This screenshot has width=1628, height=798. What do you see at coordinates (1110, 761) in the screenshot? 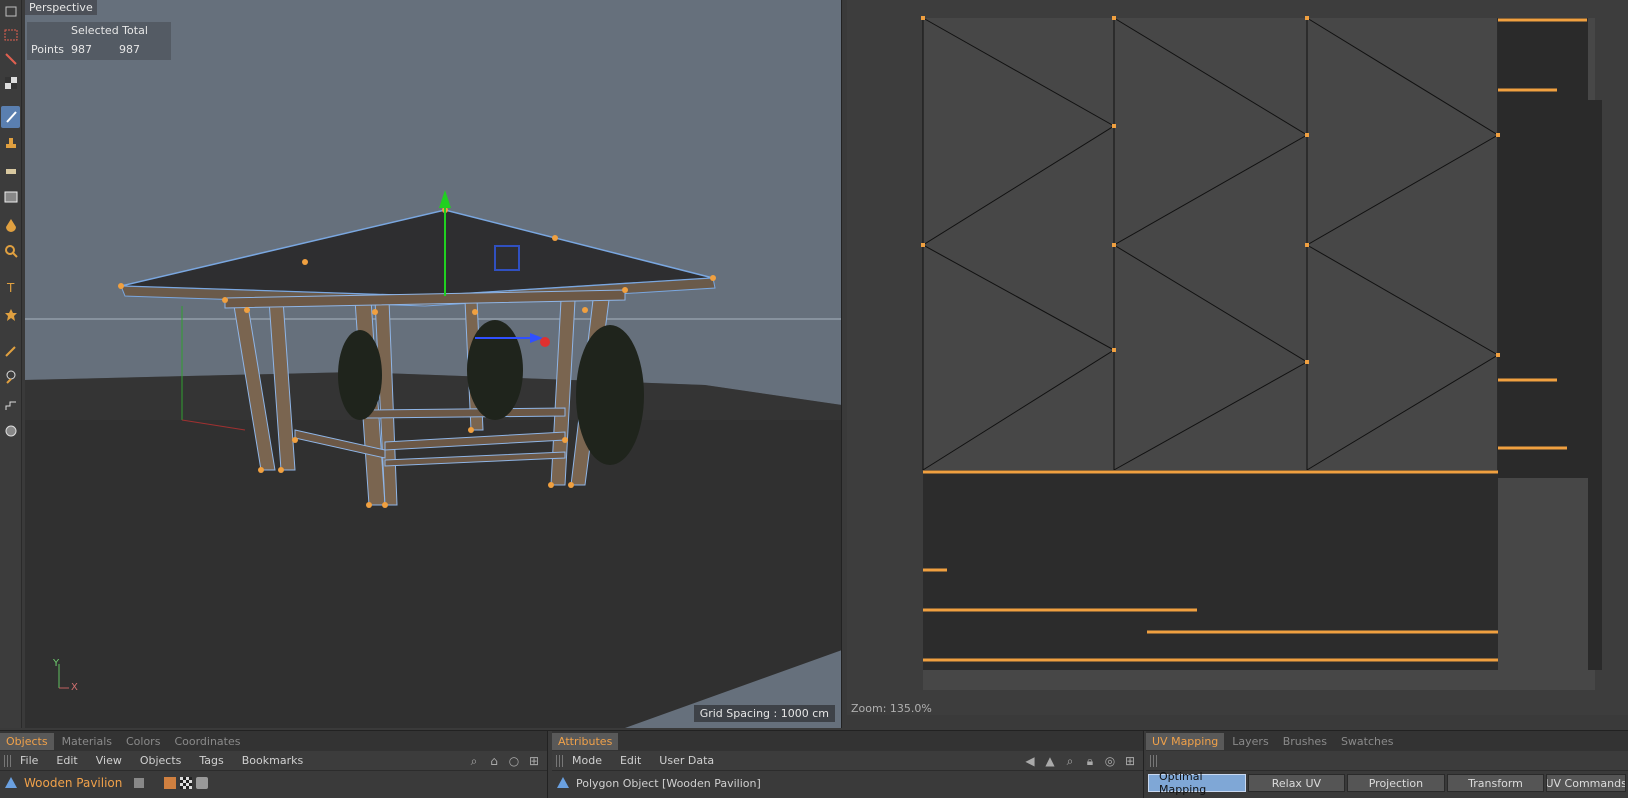
I see `target-icon: ◎` at bounding box center [1110, 761].